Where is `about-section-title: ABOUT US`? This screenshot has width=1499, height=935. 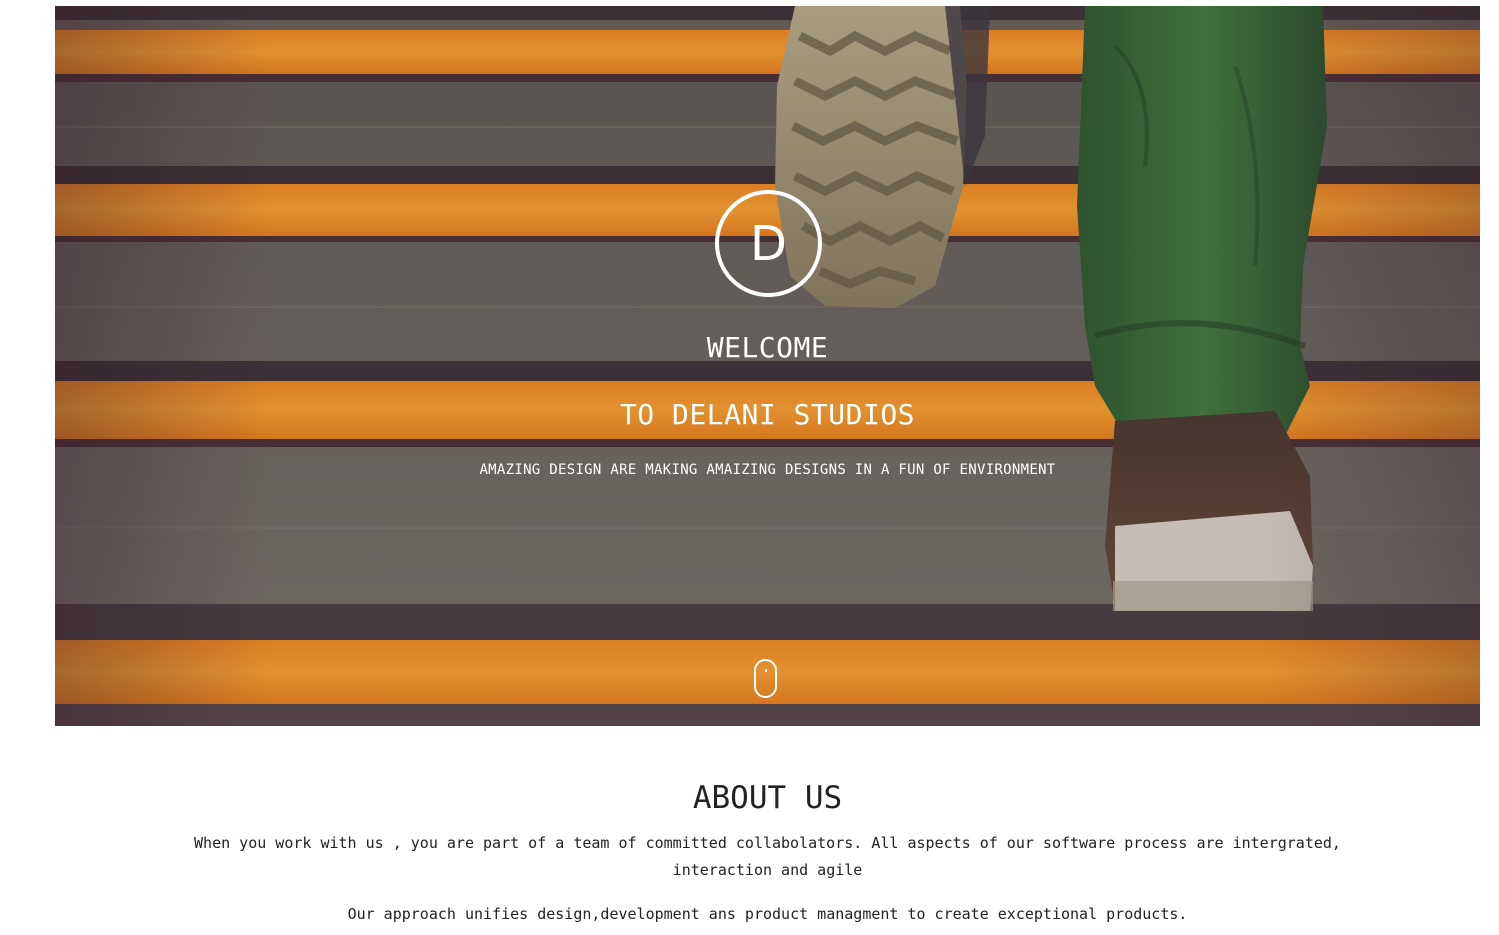
about-section-title: ABOUT US is located at coordinates (767, 798).